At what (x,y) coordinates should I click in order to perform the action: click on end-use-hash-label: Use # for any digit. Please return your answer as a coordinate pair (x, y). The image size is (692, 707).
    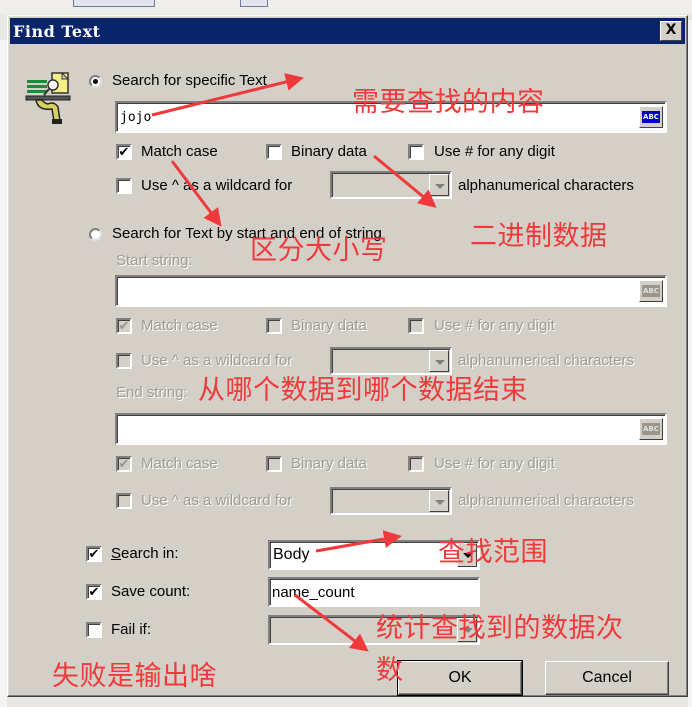
    Looking at the image, I should click on (494, 463).